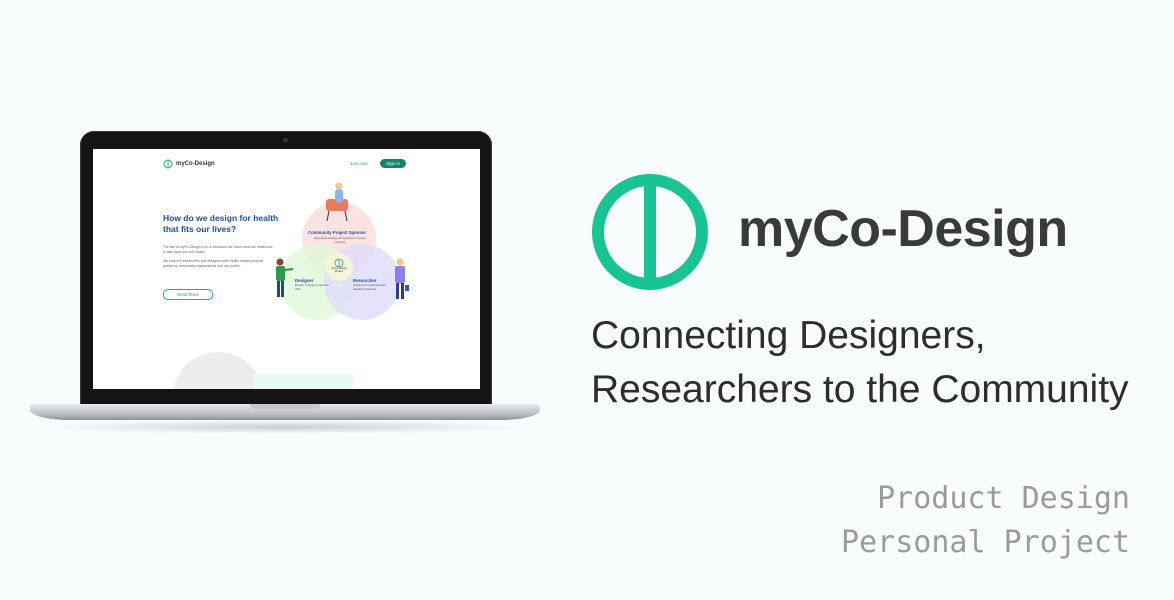  Describe the element at coordinates (285, 406) in the screenshot. I see `laptop-notch` at that location.